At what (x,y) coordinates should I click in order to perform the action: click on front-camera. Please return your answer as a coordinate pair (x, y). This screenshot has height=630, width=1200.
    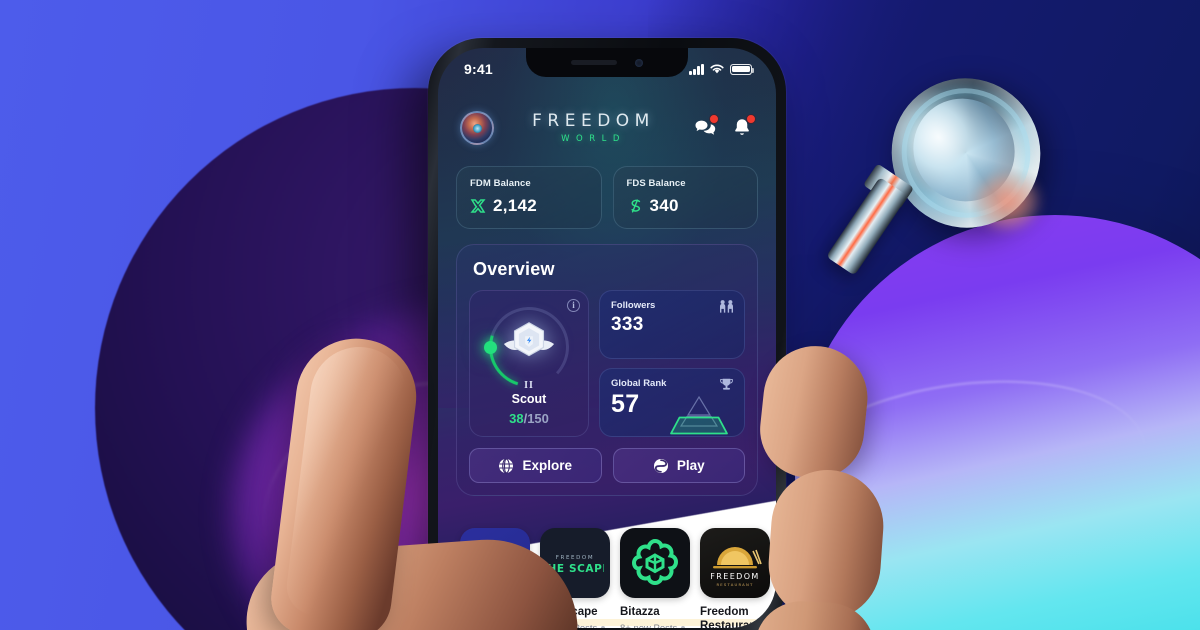
    Looking at the image, I should click on (639, 62).